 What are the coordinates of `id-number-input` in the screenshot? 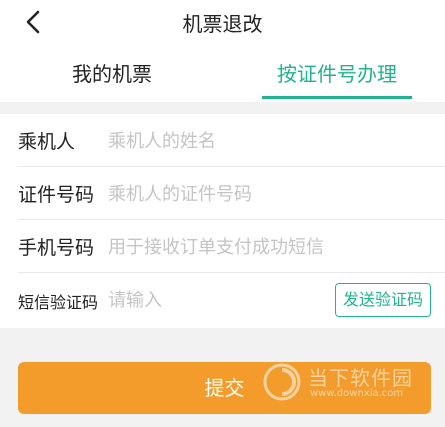 It's located at (228, 194).